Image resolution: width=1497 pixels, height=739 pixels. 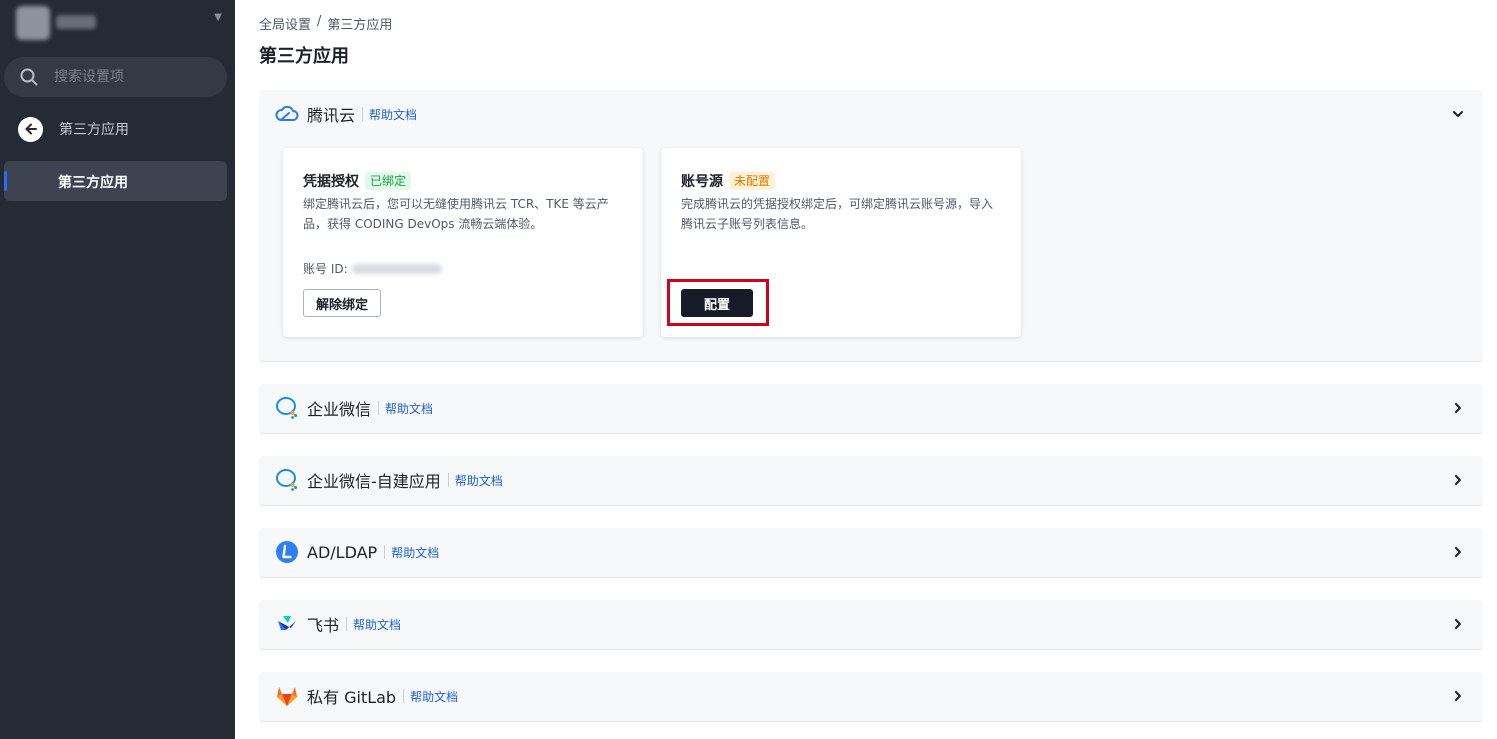 I want to click on sidebar-search, so click(x=115, y=77).